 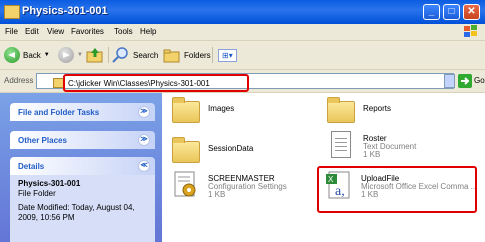 I want to click on back-arrow-icon, so click(x=12, y=55).